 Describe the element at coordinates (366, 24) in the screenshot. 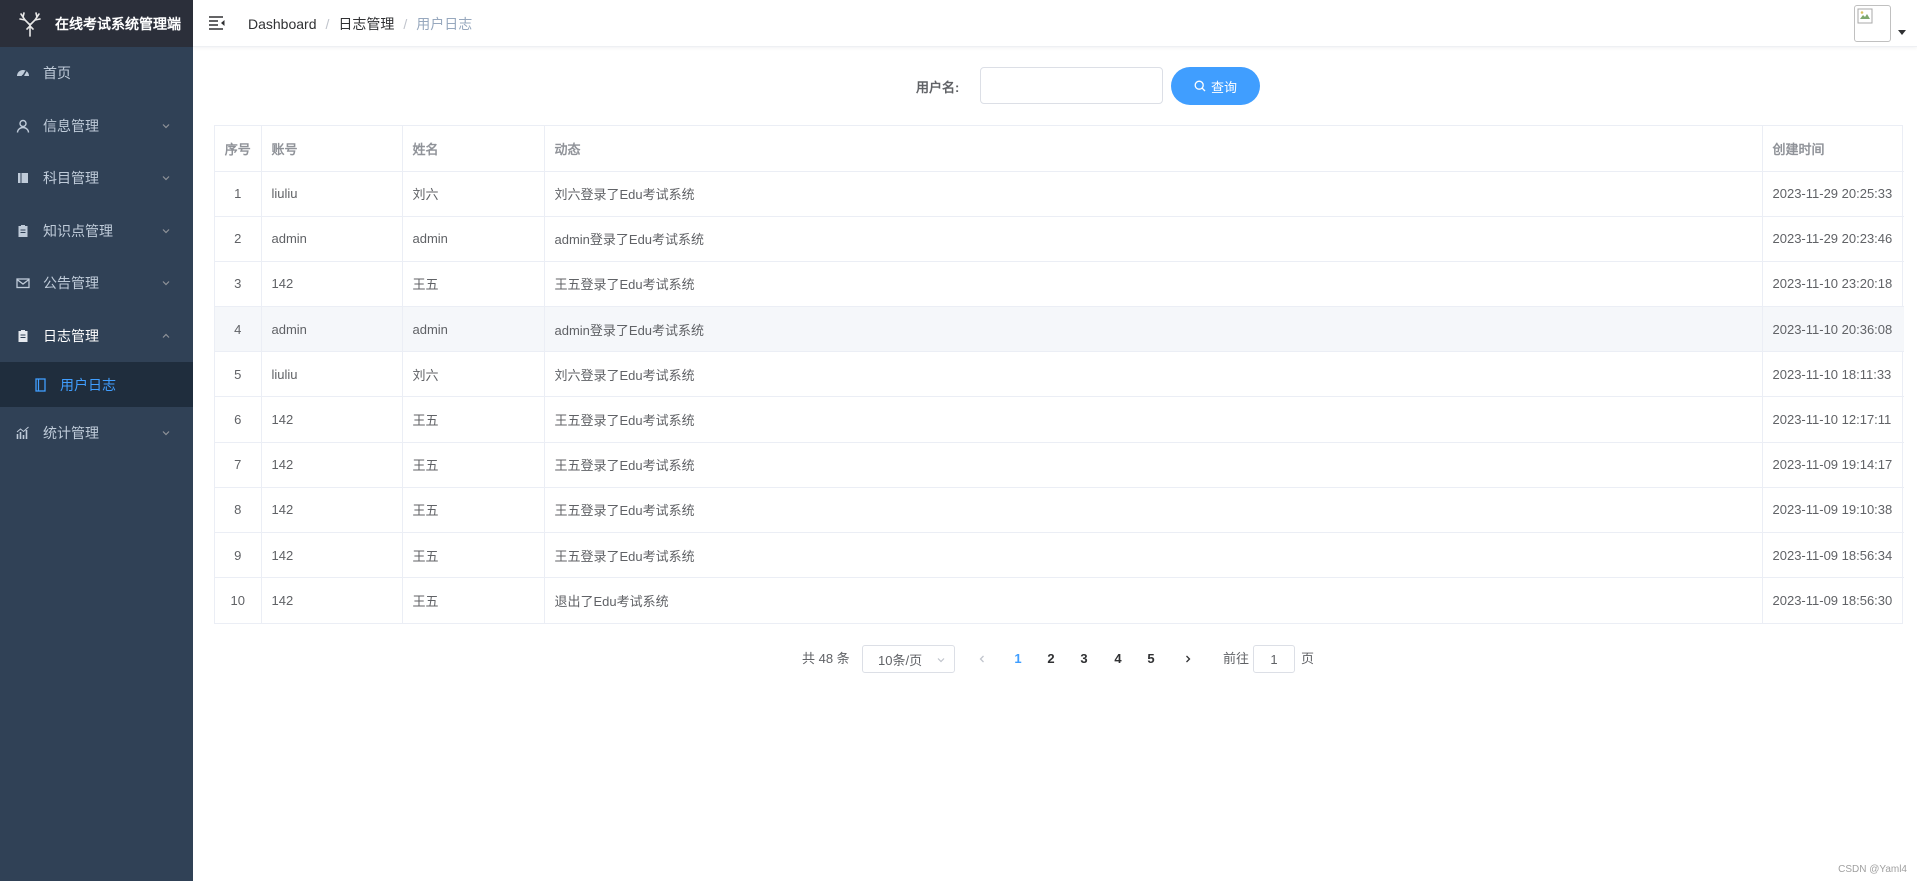

I see `breadcrumb-item-log: 日志管理` at that location.